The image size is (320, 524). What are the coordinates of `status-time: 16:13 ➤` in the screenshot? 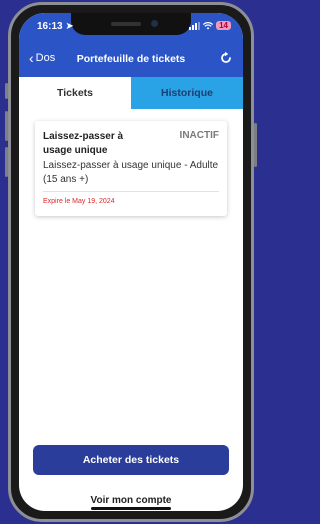 It's located at (55, 26).